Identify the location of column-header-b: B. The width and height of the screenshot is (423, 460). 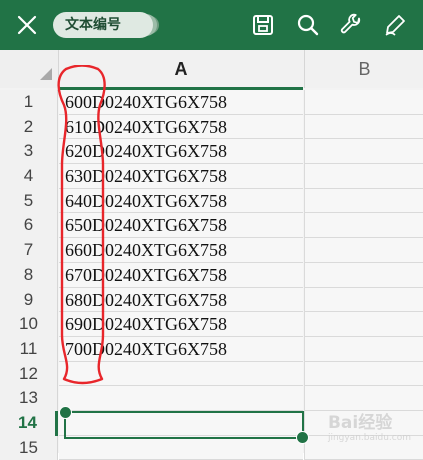
(363, 69).